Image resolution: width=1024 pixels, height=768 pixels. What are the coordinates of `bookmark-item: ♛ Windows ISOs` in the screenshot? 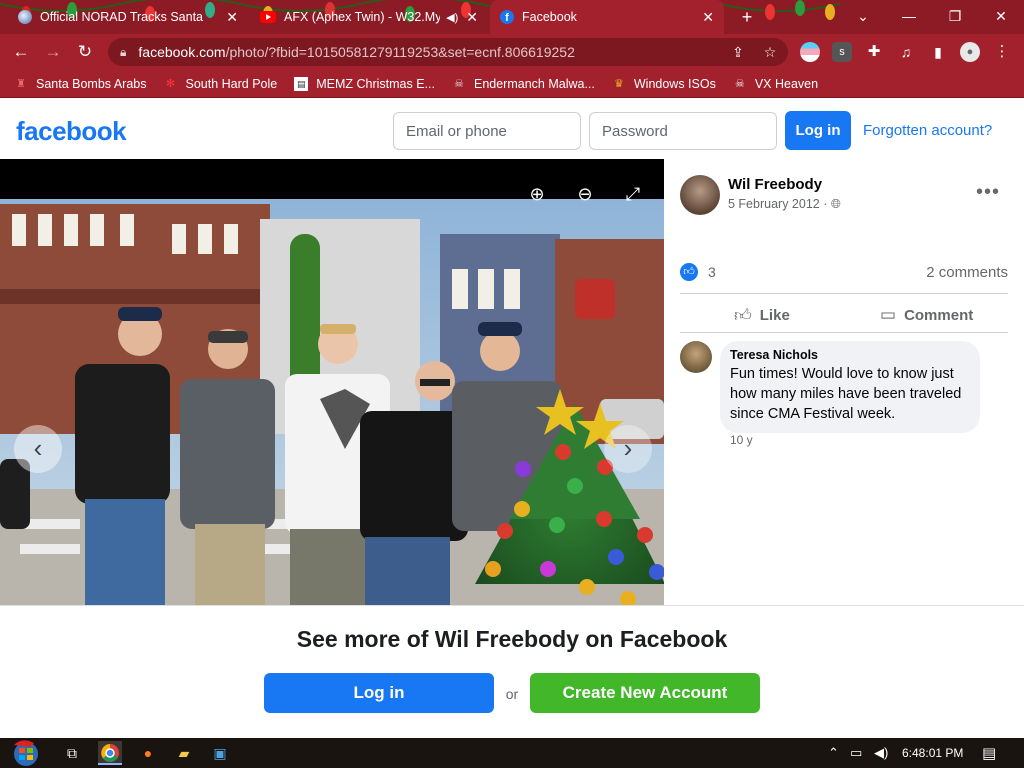 It's located at (664, 84).